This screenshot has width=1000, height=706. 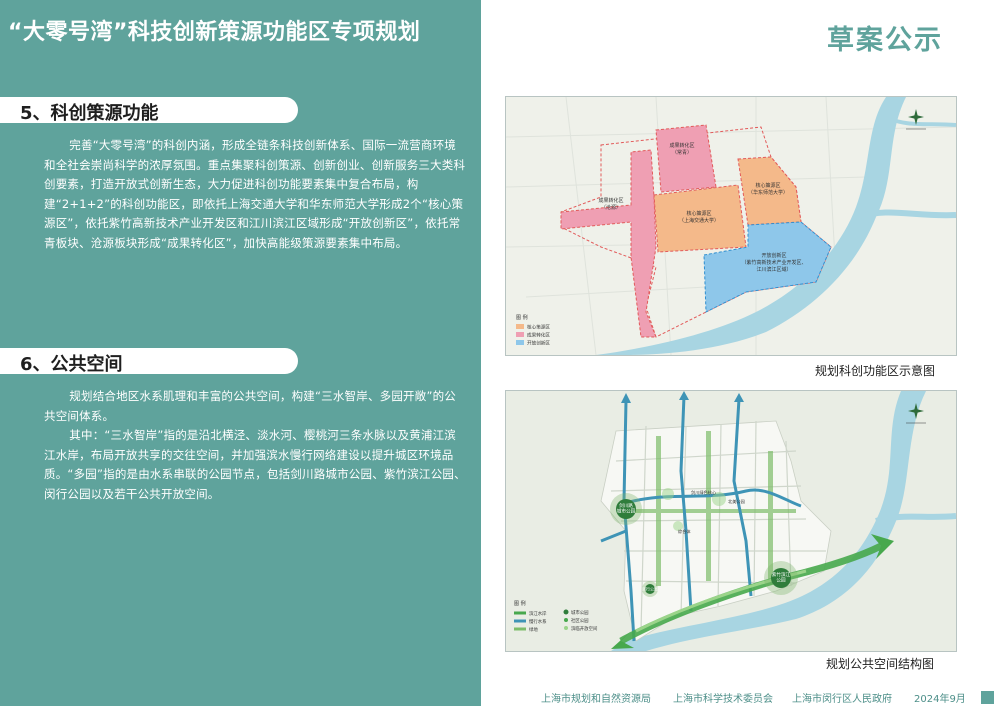 What do you see at coordinates (584, 628) in the screenshot?
I see `svg-text: 滨临开放空间` at bounding box center [584, 628].